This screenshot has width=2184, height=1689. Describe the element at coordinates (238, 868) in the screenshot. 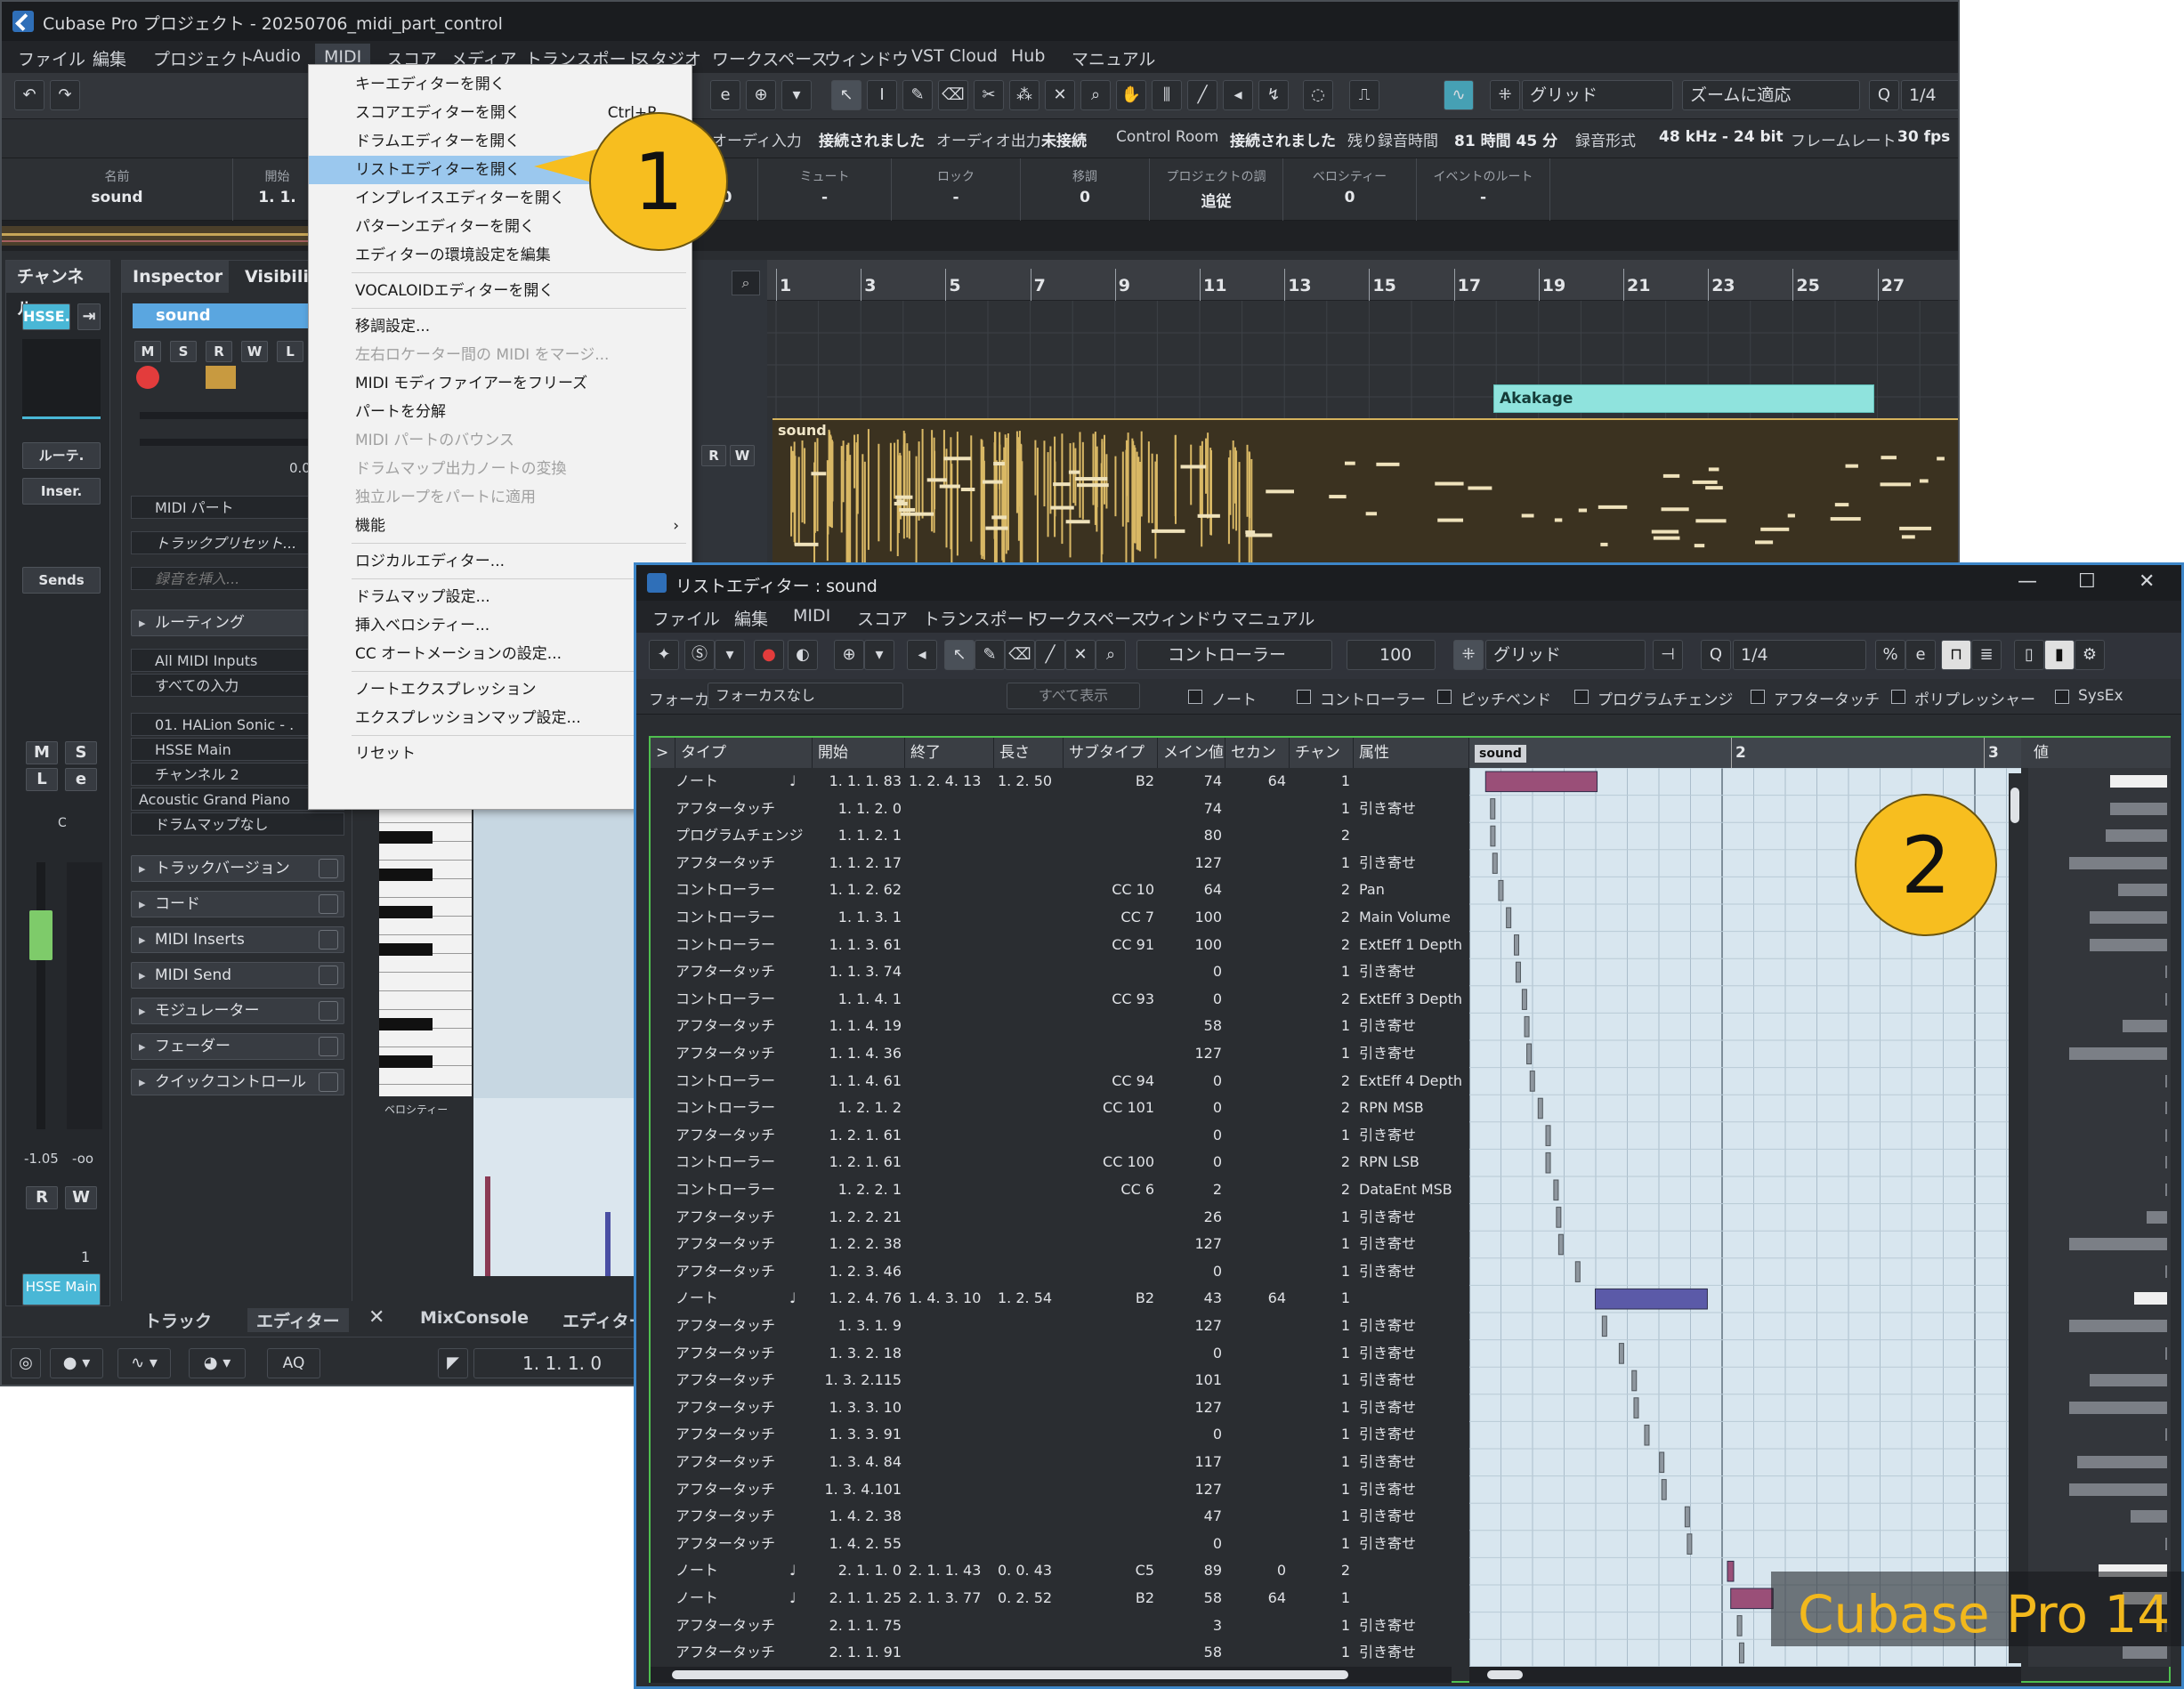

I see `section-track-versions: トラックバージョン` at that location.